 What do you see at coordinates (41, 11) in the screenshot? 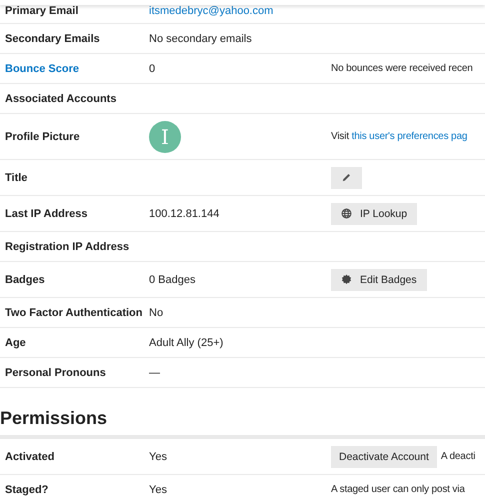
I see `field-label: Primary Email` at bounding box center [41, 11].